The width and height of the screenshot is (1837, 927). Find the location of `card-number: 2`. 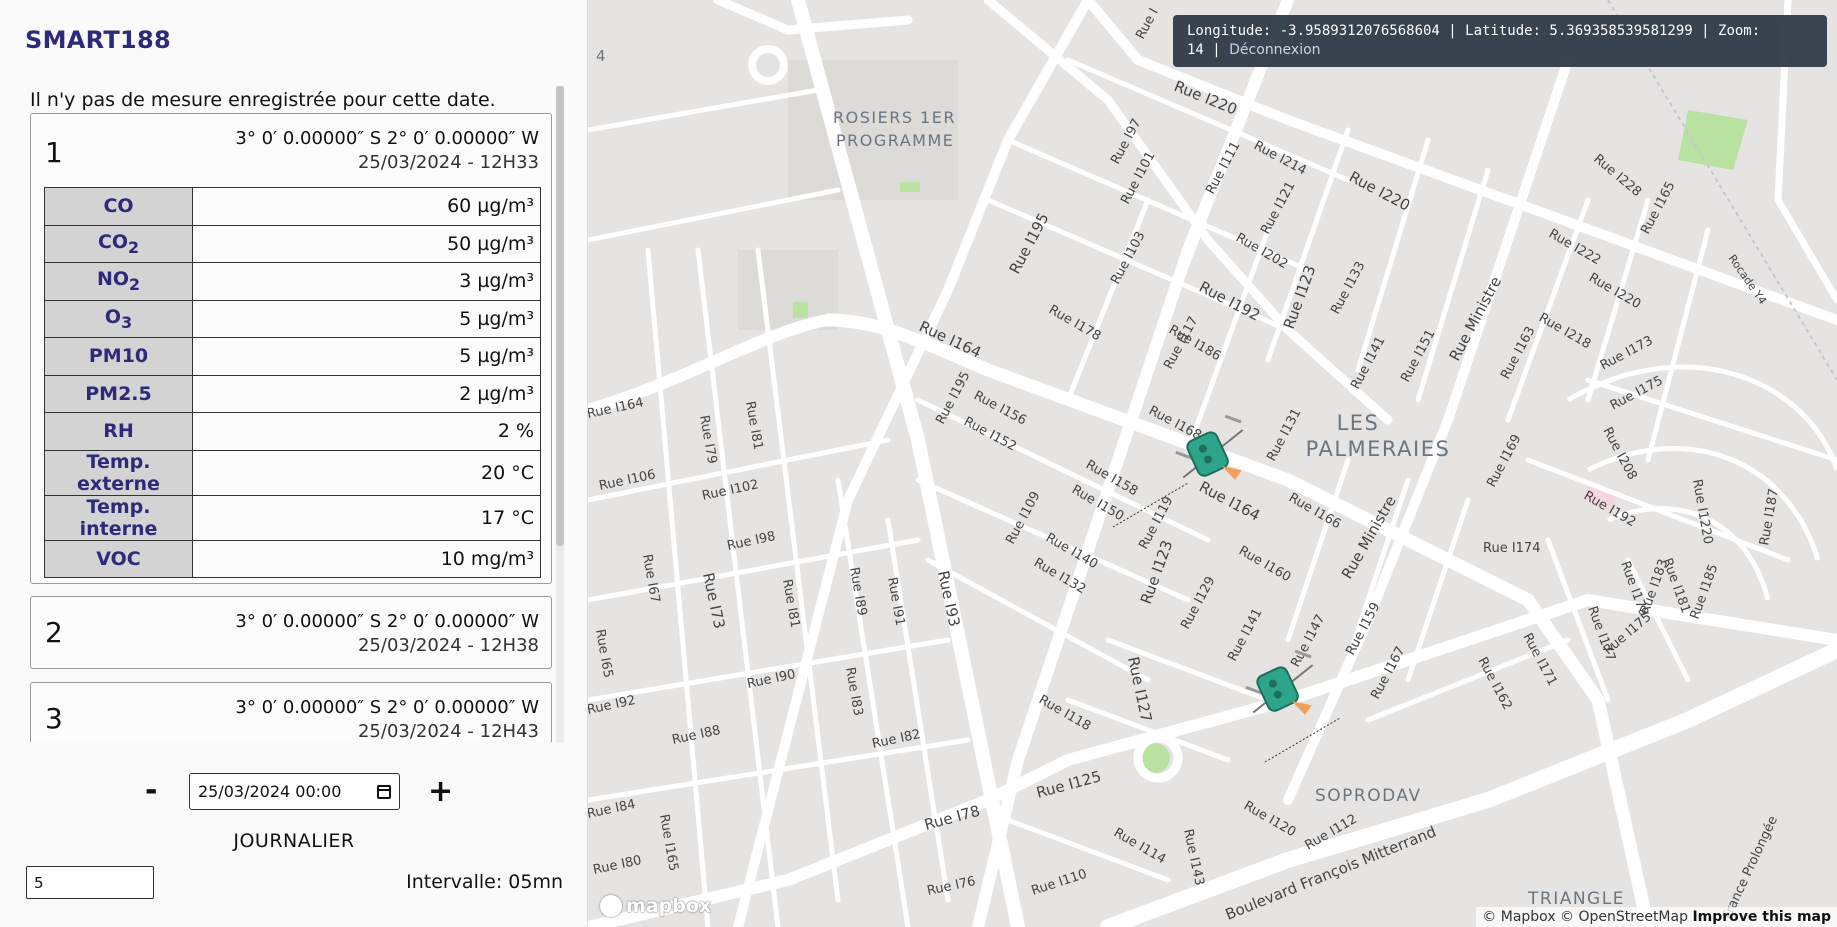

card-number: 2 is located at coordinates (54, 632).